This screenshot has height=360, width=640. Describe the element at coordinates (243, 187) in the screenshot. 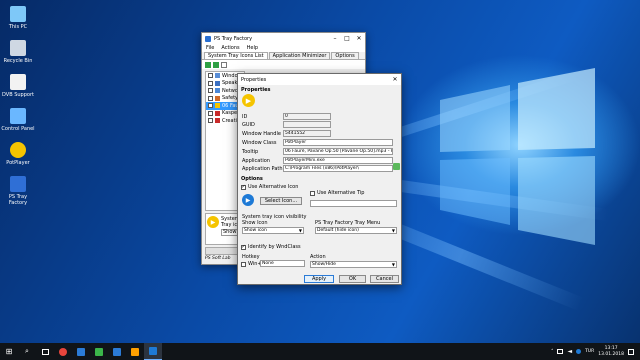

I see `use-alt-icon-checkbox: ✓` at that location.